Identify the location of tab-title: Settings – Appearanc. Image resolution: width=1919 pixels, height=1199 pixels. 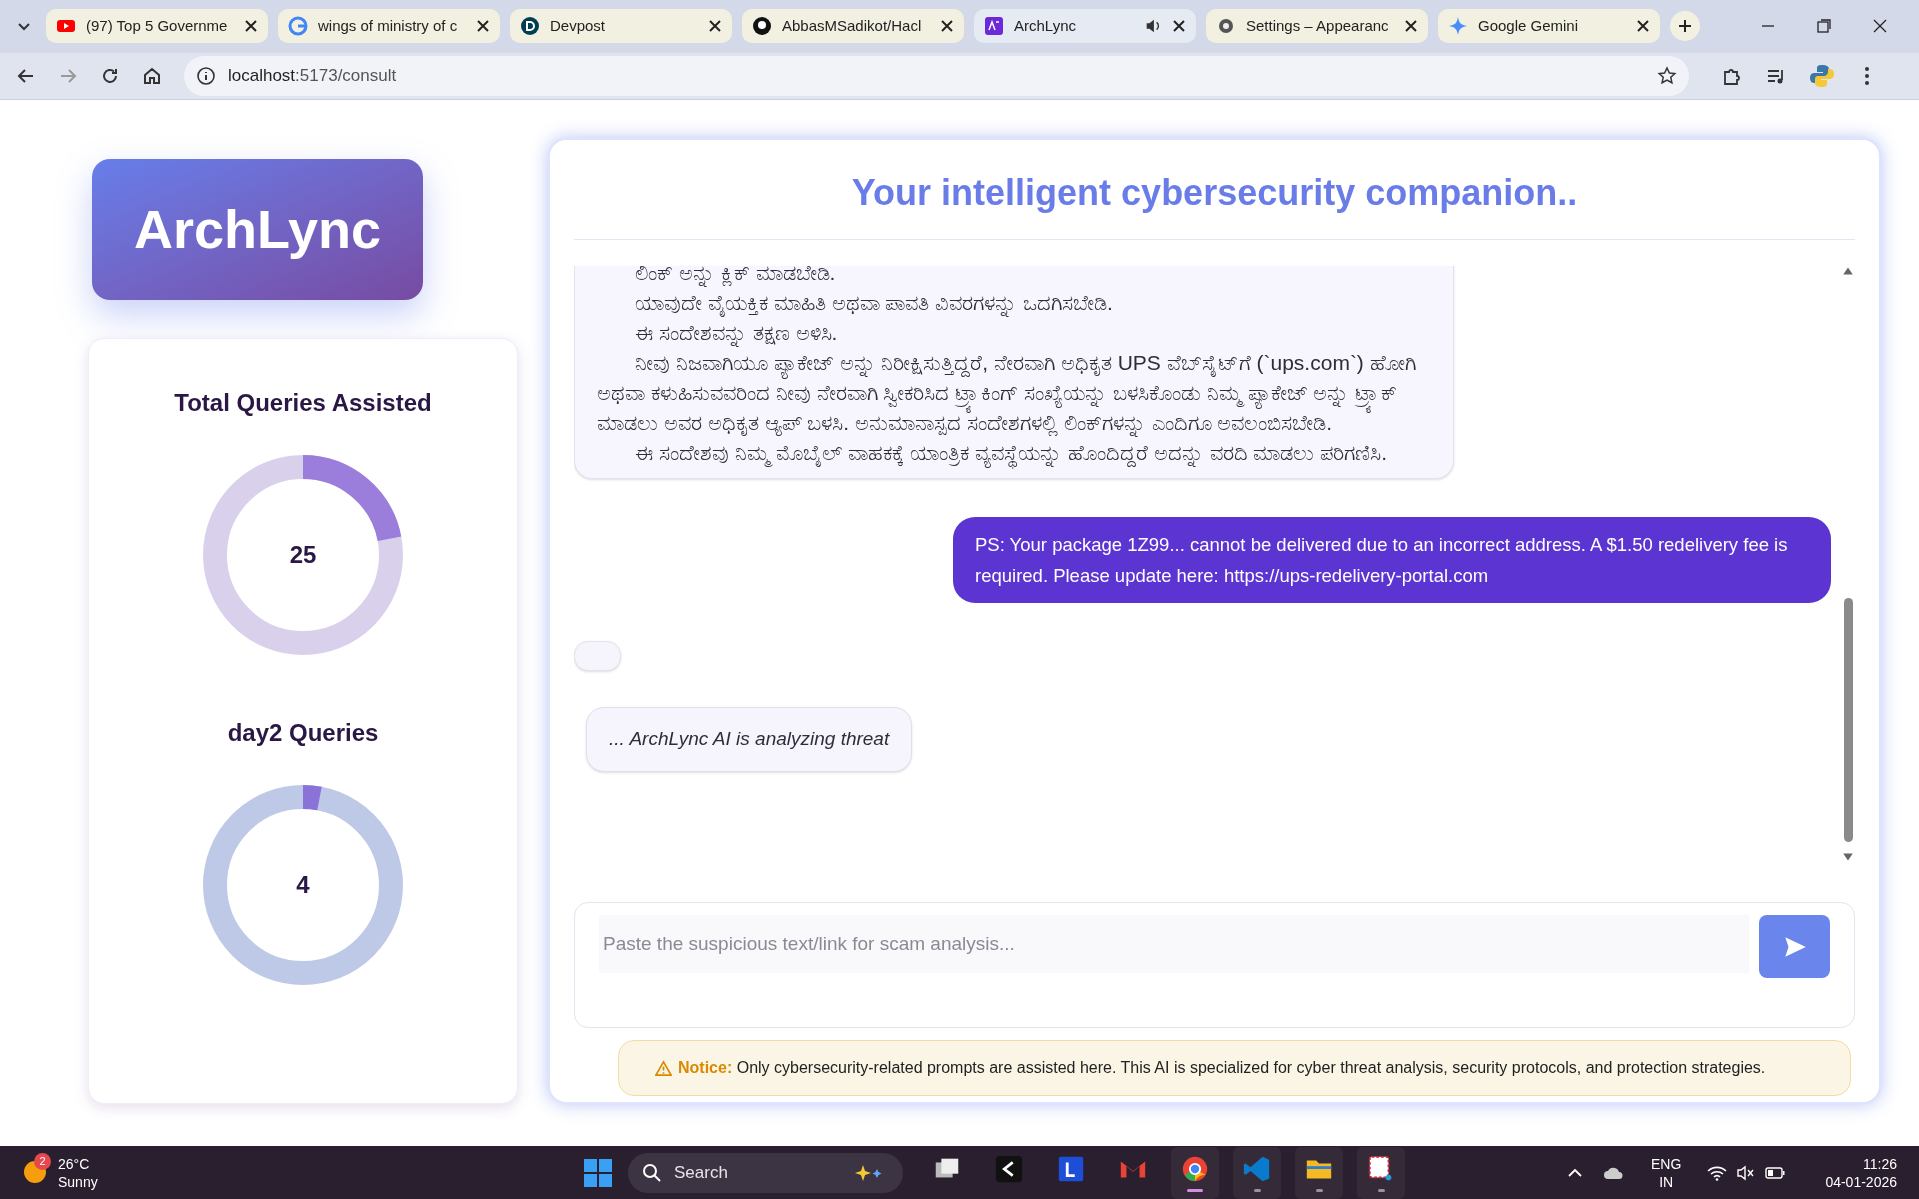
(1318, 26).